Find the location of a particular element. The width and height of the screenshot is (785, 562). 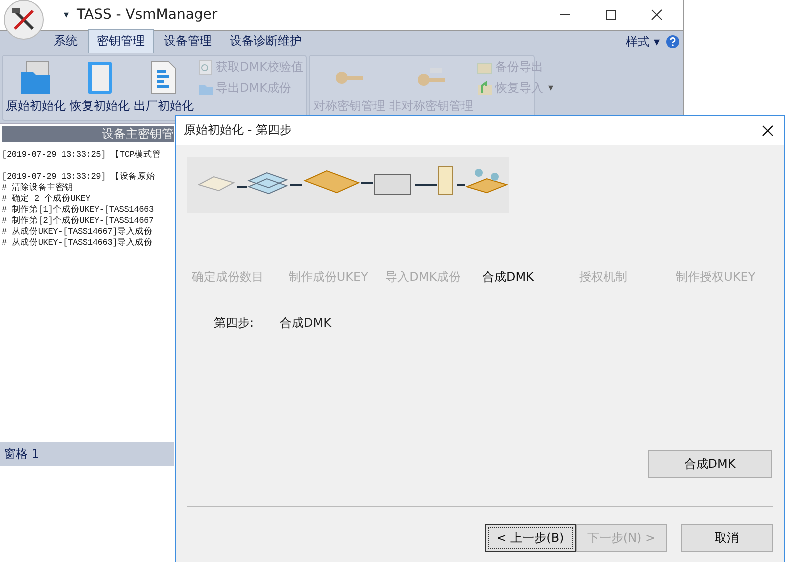

log-line: # 清除设备主密钥 is located at coordinates (38, 188).